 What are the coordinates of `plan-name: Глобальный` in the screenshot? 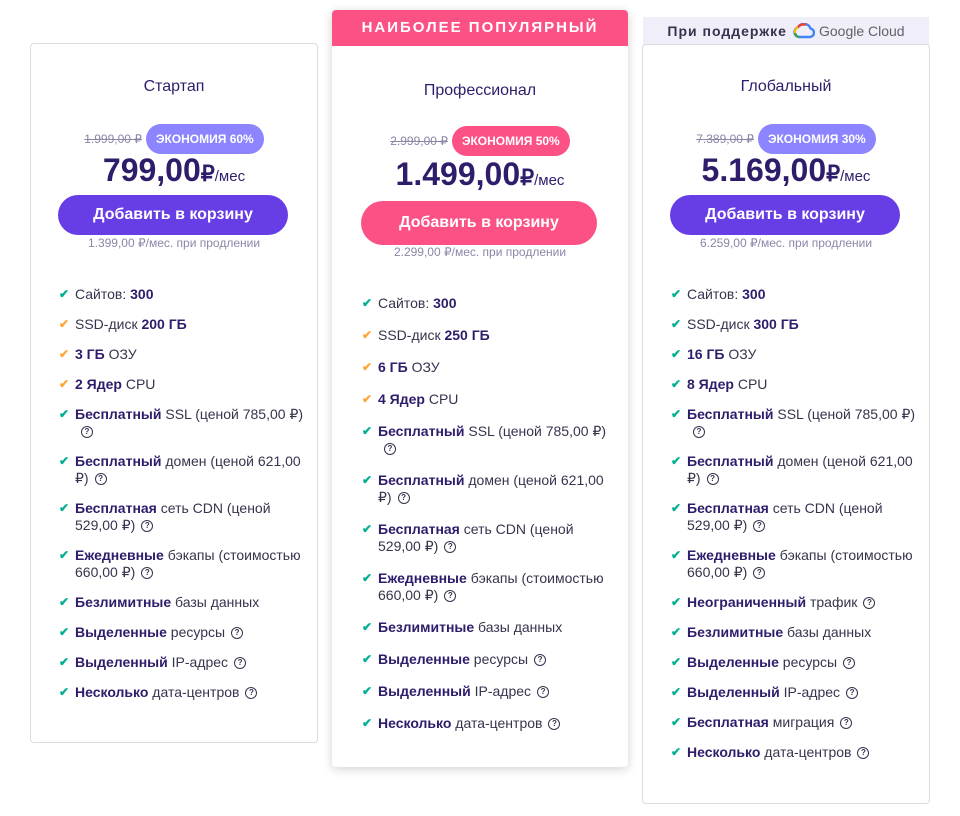 It's located at (786, 86).